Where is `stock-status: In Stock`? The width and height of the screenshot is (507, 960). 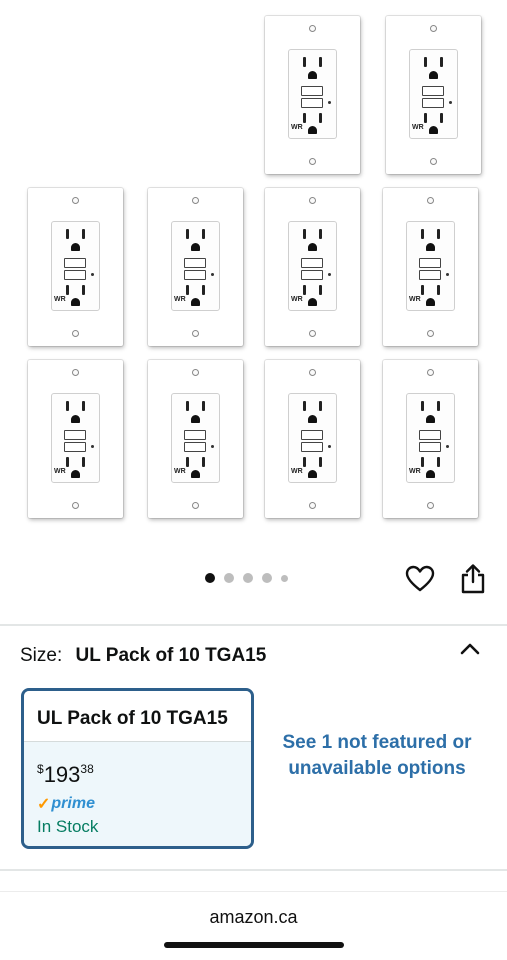
stock-status: In Stock is located at coordinates (68, 826).